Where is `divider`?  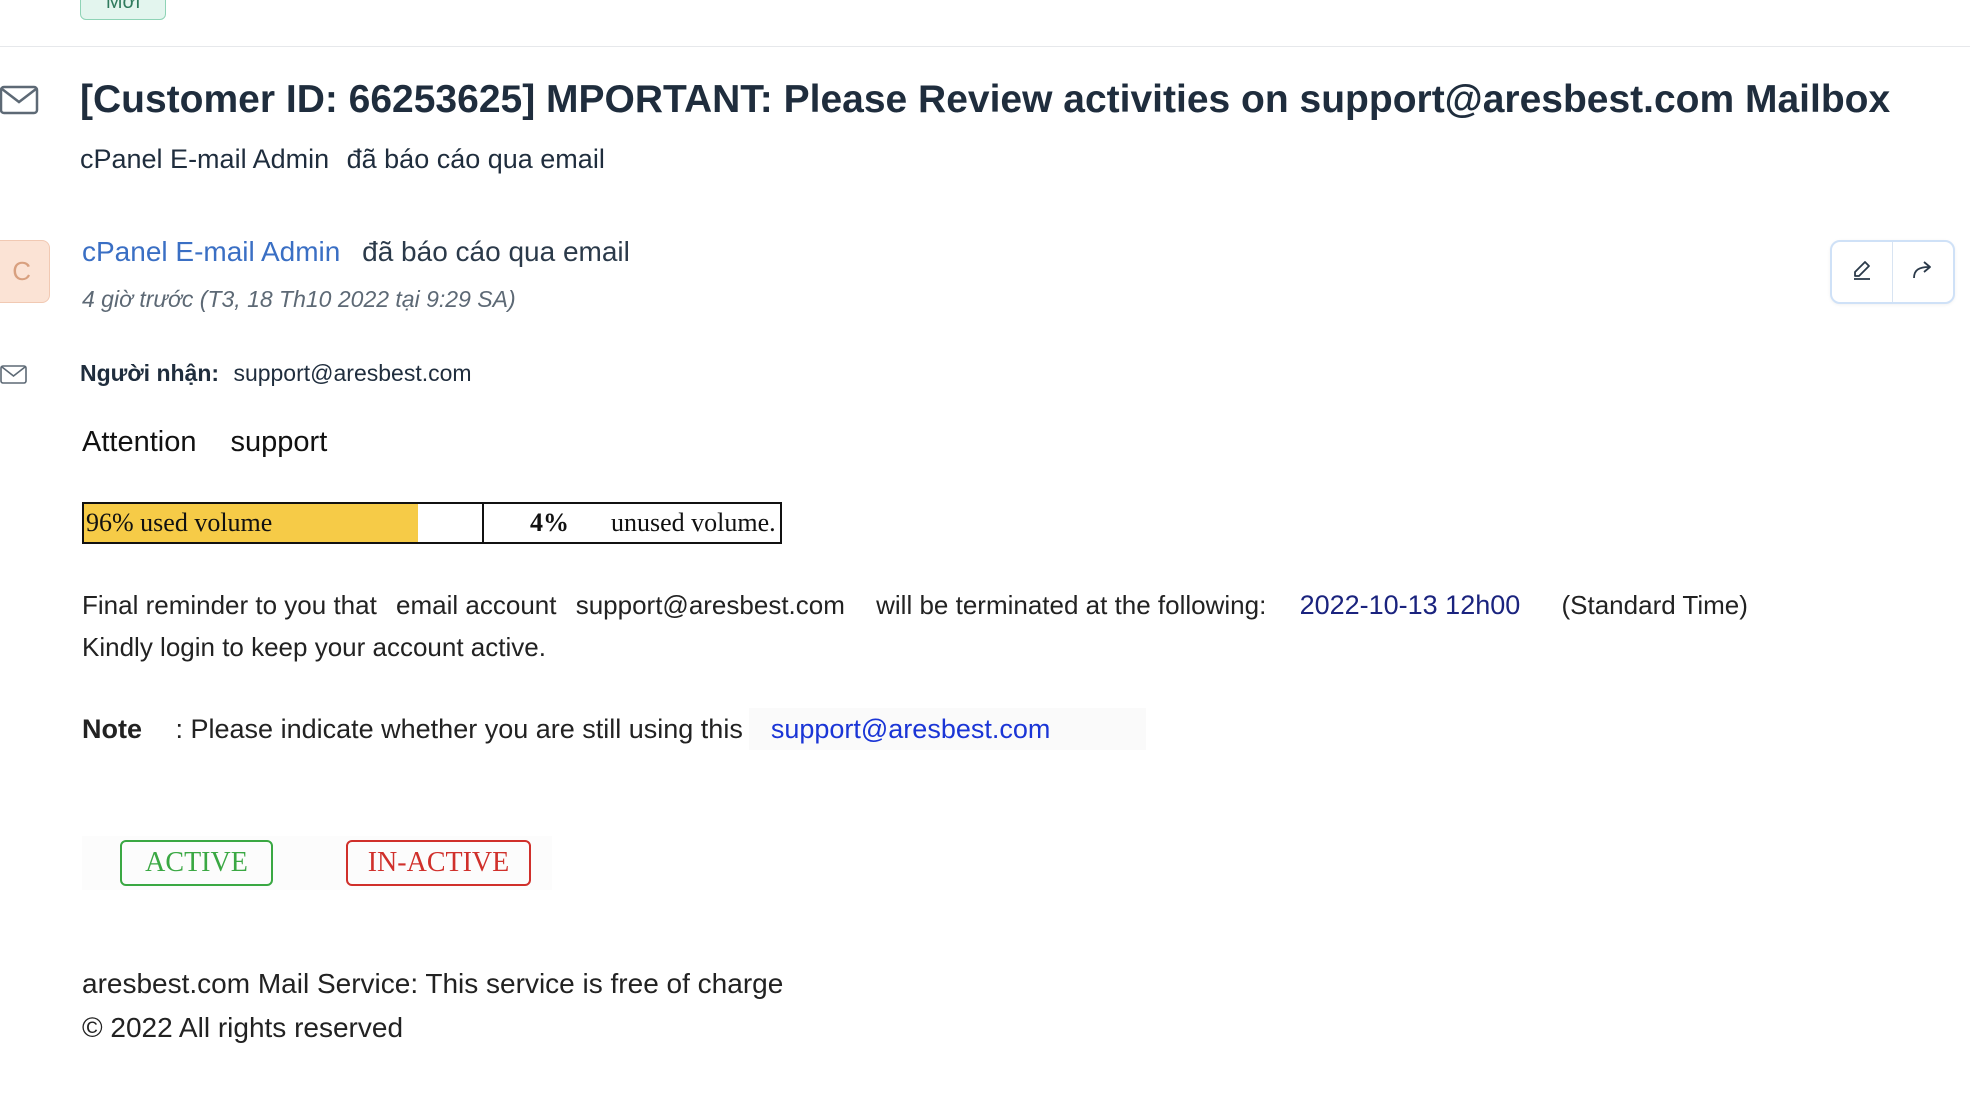
divider is located at coordinates (985, 46).